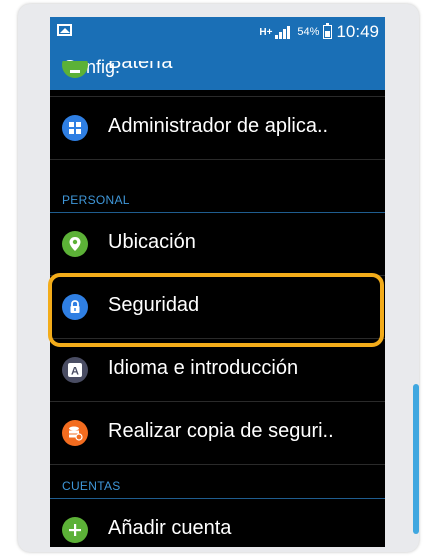  What do you see at coordinates (357, 31) in the screenshot?
I see `clock: 10:49` at bounding box center [357, 31].